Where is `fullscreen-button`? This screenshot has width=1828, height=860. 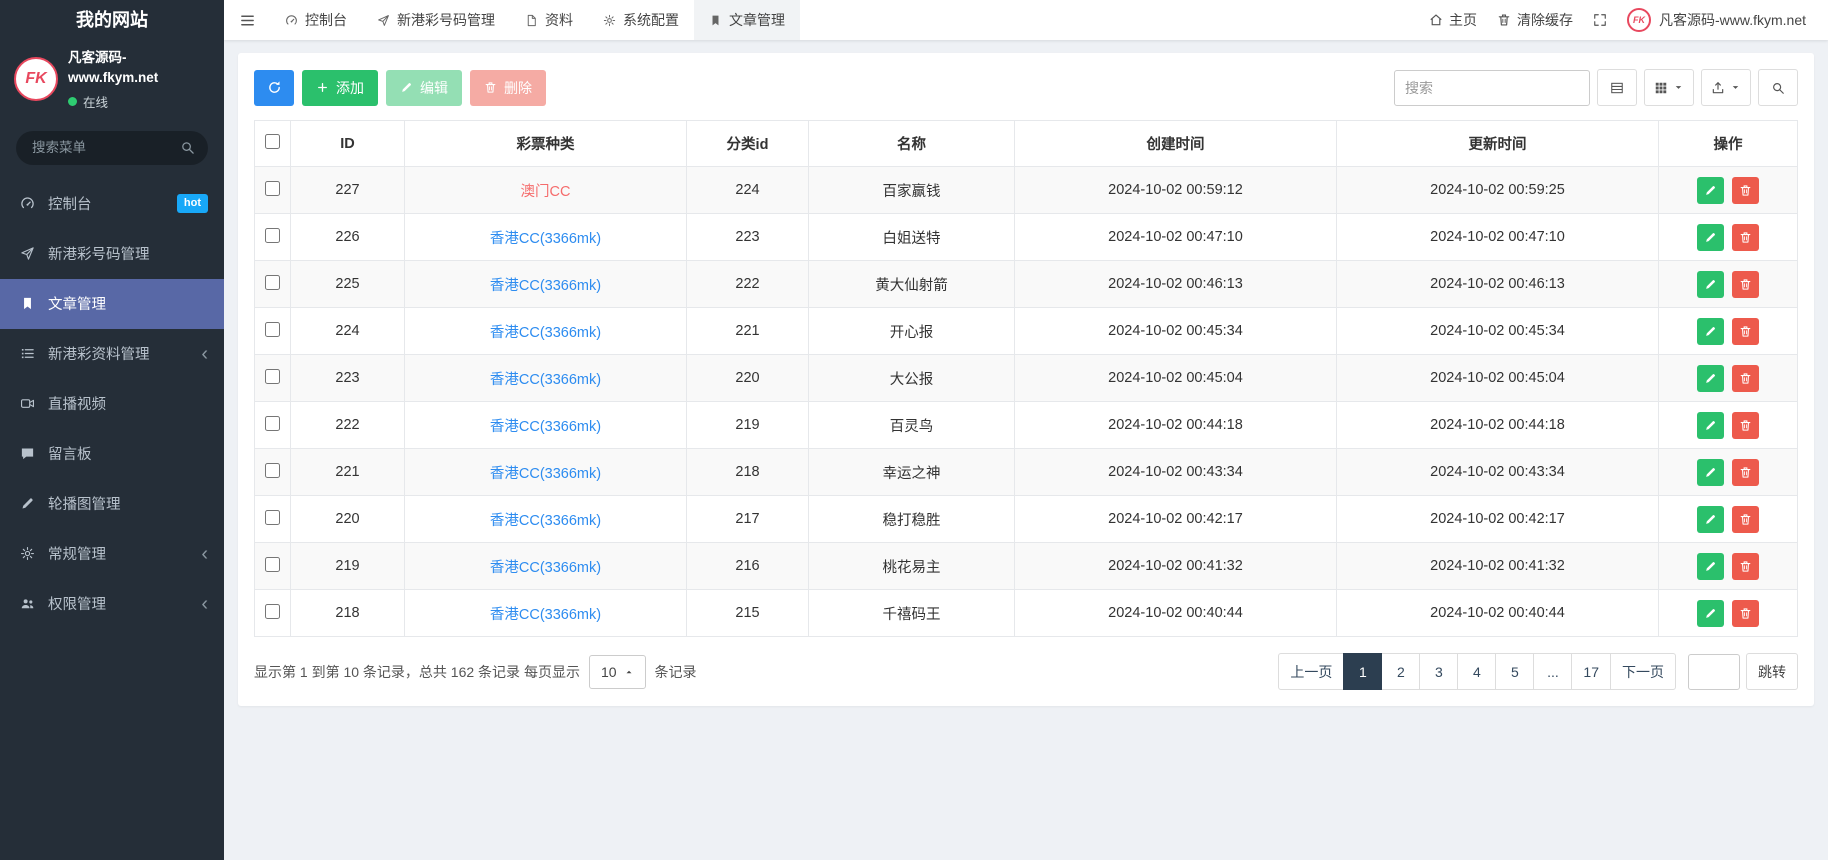 fullscreen-button is located at coordinates (1600, 20).